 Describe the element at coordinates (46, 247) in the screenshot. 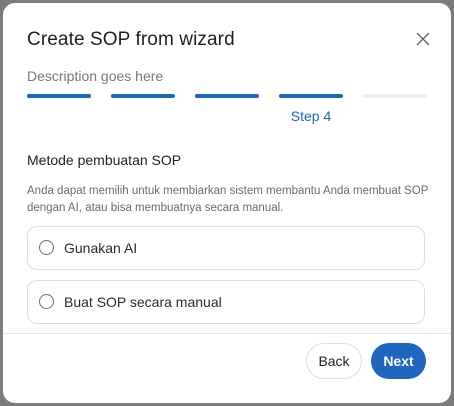

I see `radio-use-ai` at that location.